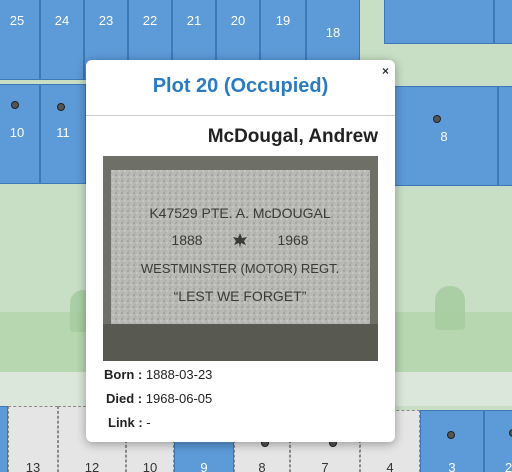 Image resolution: width=512 pixels, height=472 pixels. I want to click on died-value: 1968-06-05, so click(179, 398).